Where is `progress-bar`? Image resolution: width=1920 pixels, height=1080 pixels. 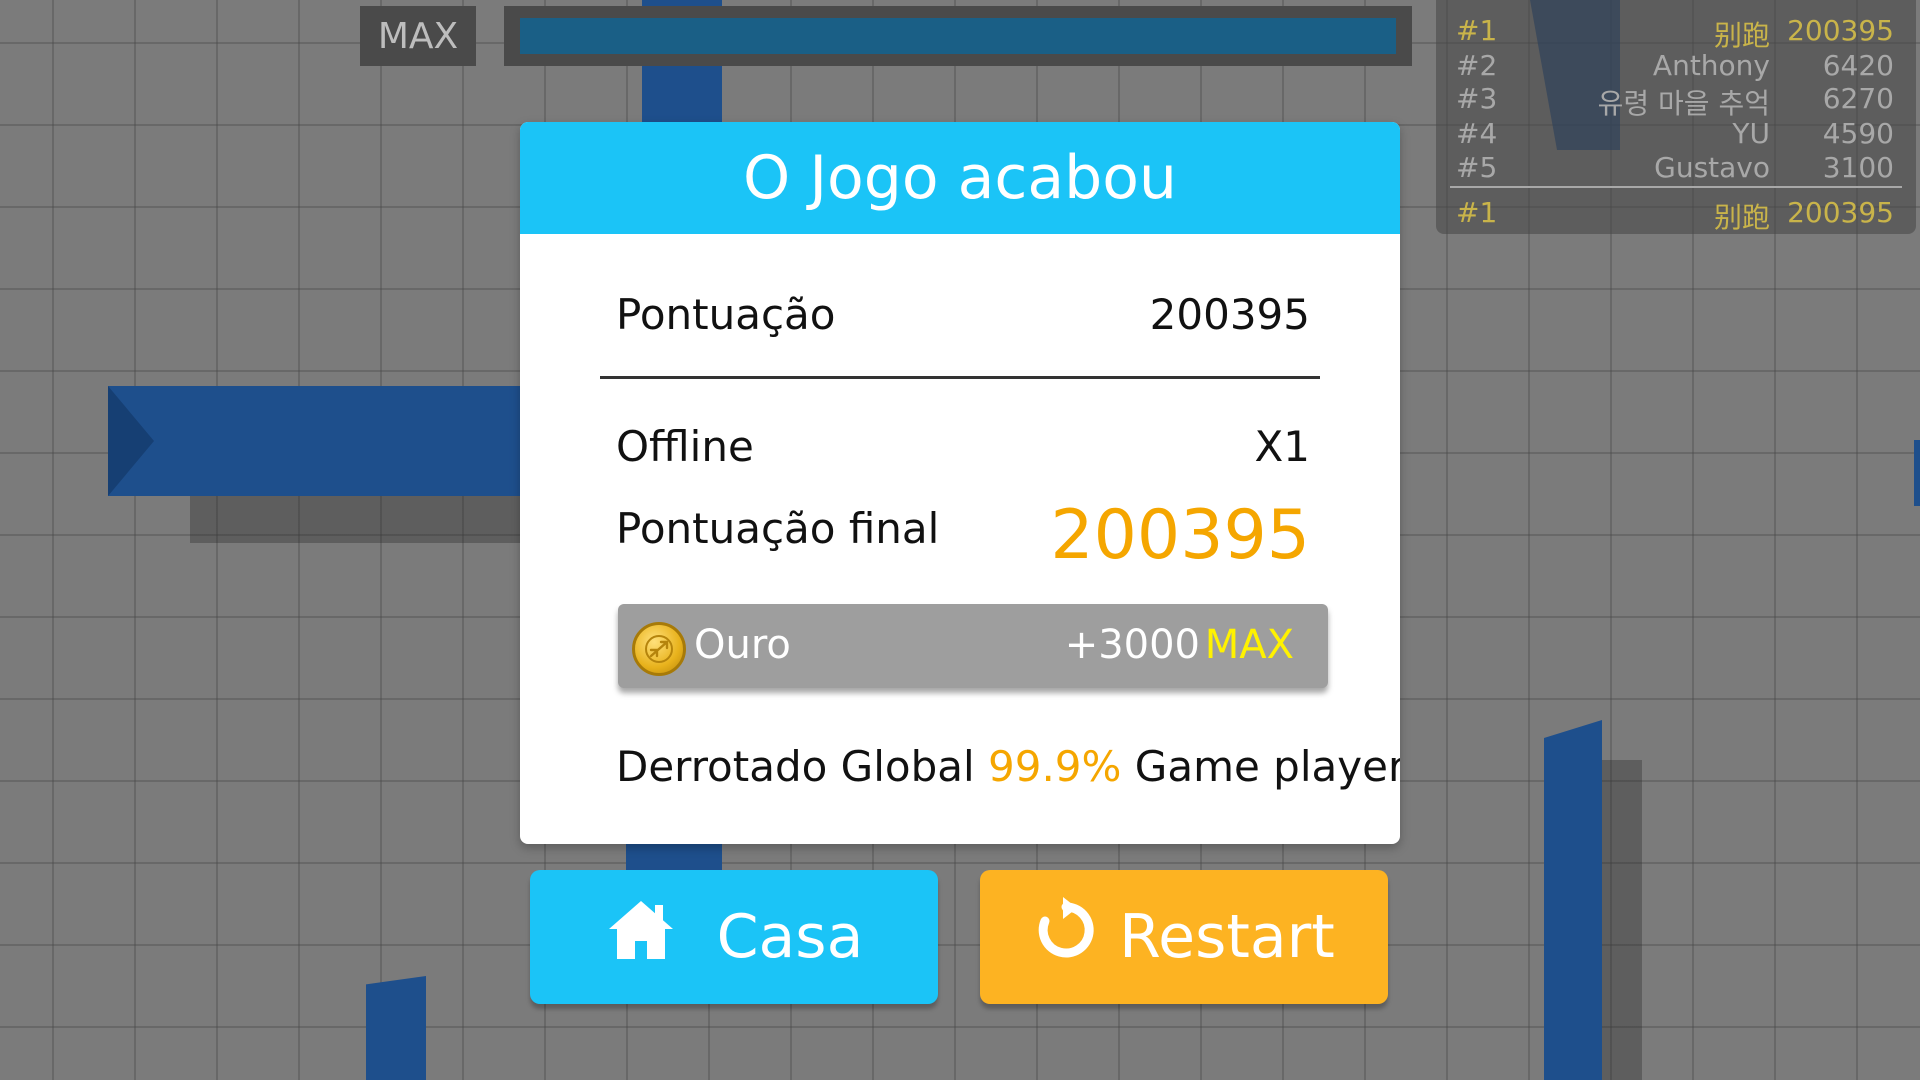
progress-bar is located at coordinates (958, 36).